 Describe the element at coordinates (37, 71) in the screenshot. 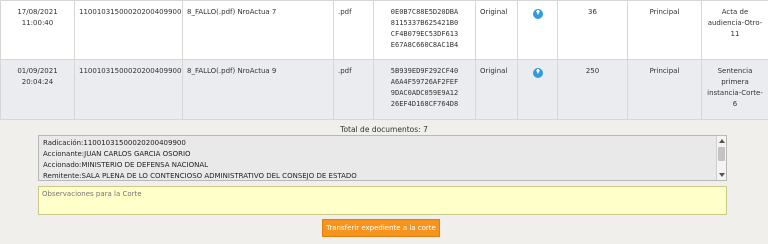

I see `date-text: 01/09/2021` at that location.